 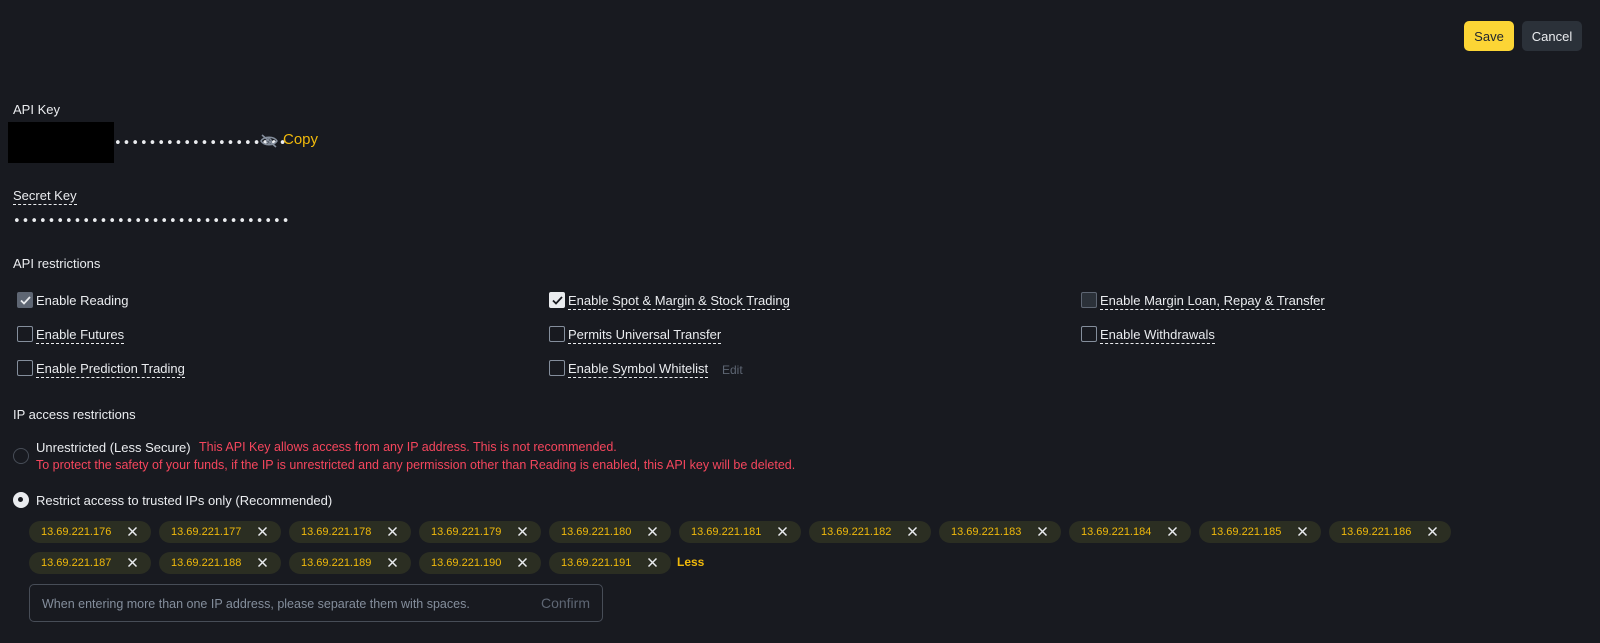 I want to click on ip-address: 13.69.221.191, so click(x=596, y=563).